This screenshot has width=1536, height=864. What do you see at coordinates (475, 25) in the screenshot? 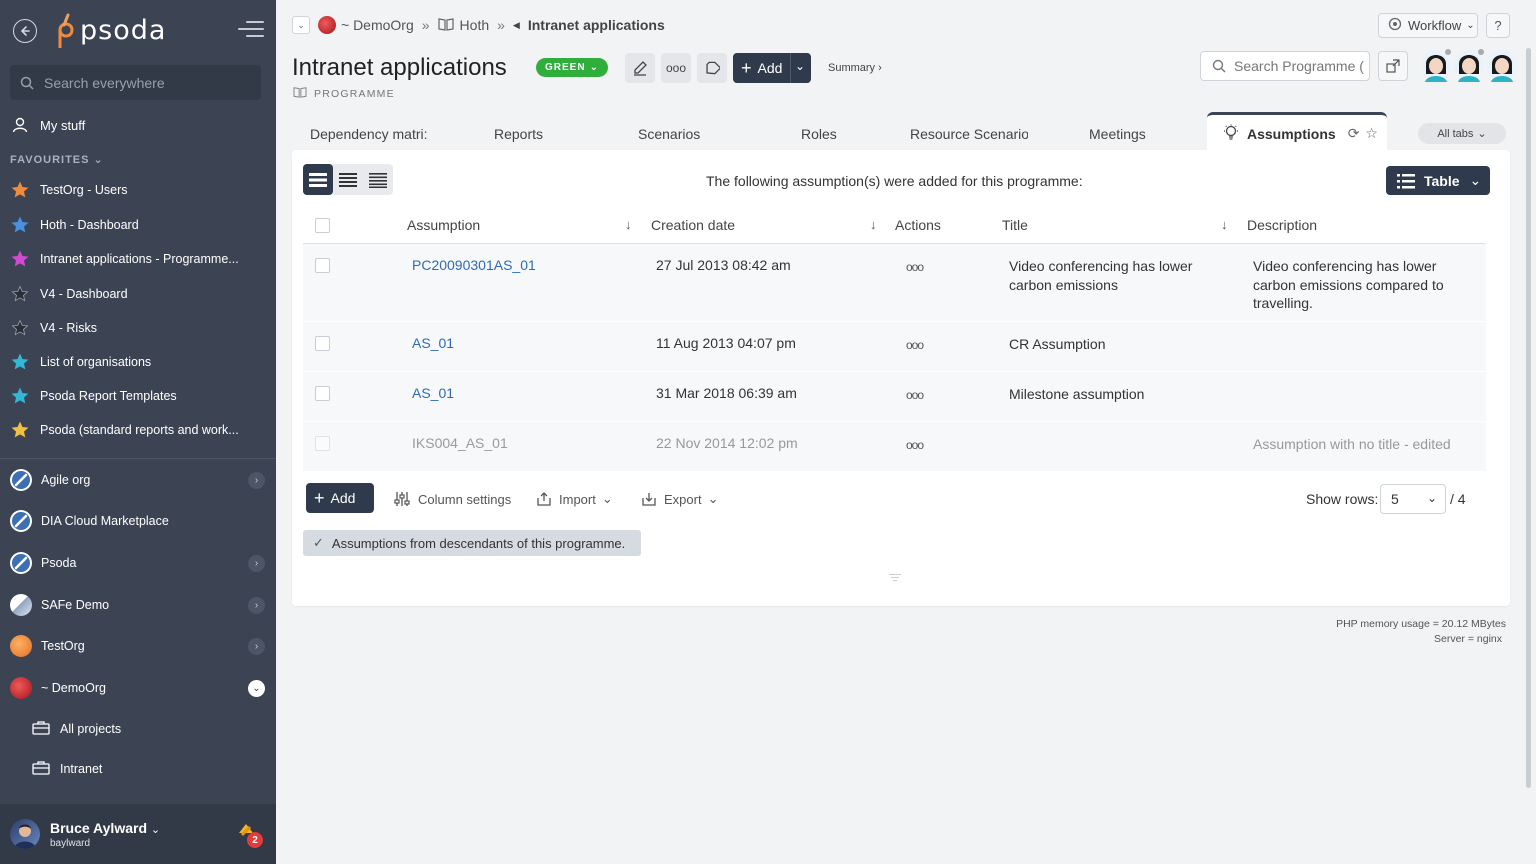
I see `breadcrumb-portfolio: Hoth` at bounding box center [475, 25].